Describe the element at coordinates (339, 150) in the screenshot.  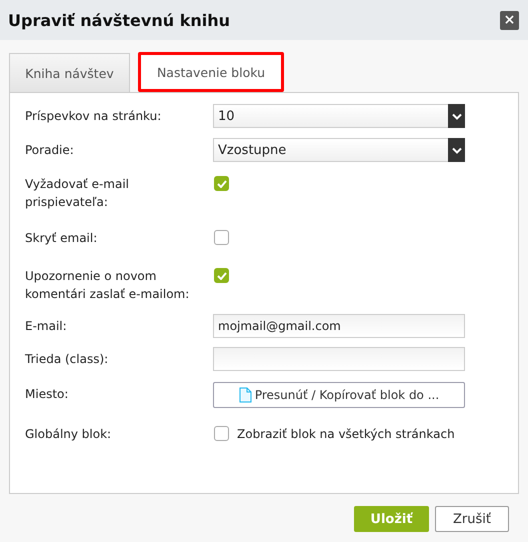
I see `dropdown: Vzostupne` at that location.